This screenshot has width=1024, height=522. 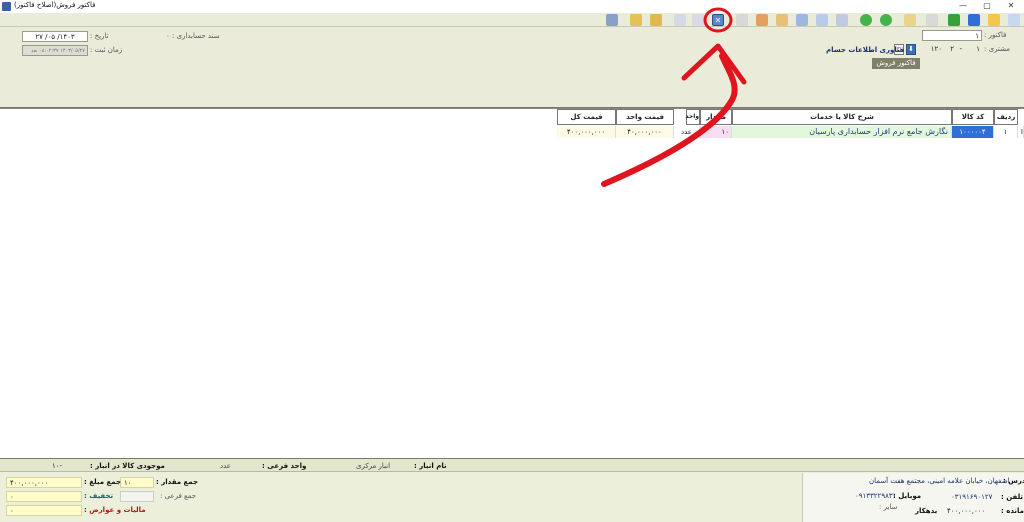 I want to click on toolbar: ✕, so click(x=512, y=20).